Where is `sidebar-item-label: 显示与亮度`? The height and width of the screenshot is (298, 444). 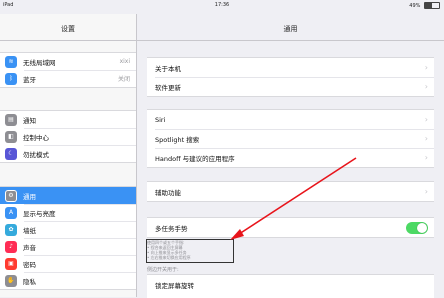 sidebar-item-label: 显示与亮度 is located at coordinates (39, 213).